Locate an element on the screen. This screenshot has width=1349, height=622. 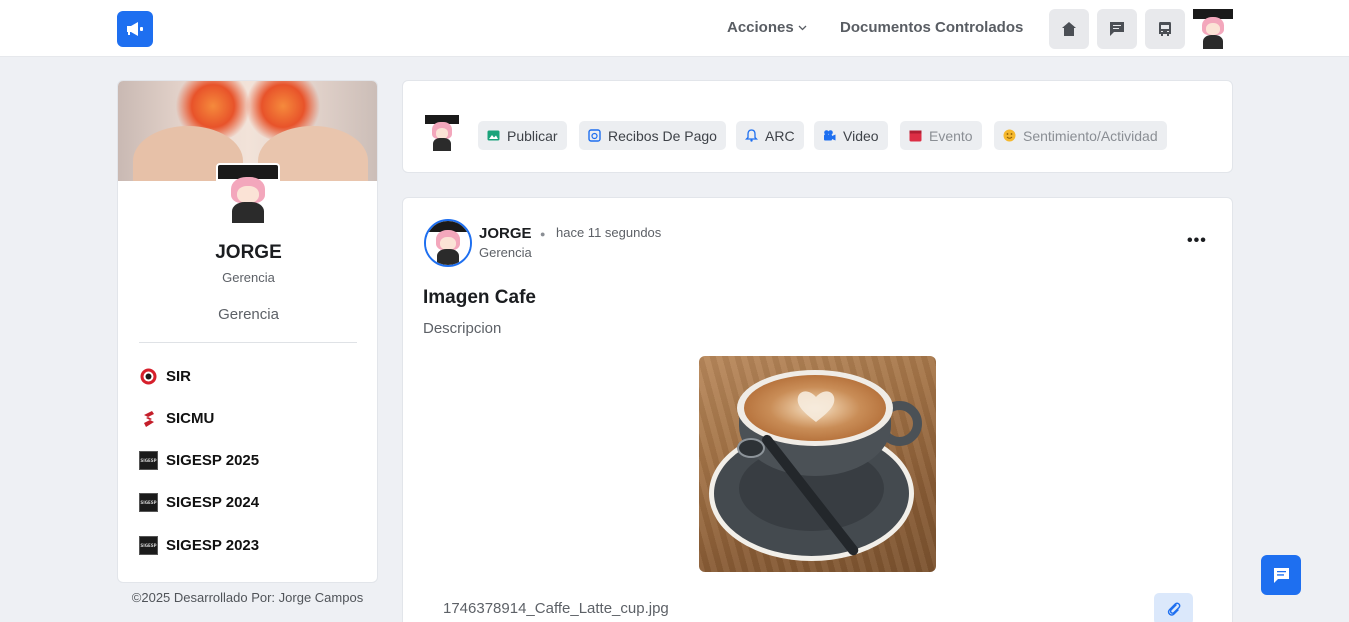
bus-icon is located at coordinates (1165, 29).